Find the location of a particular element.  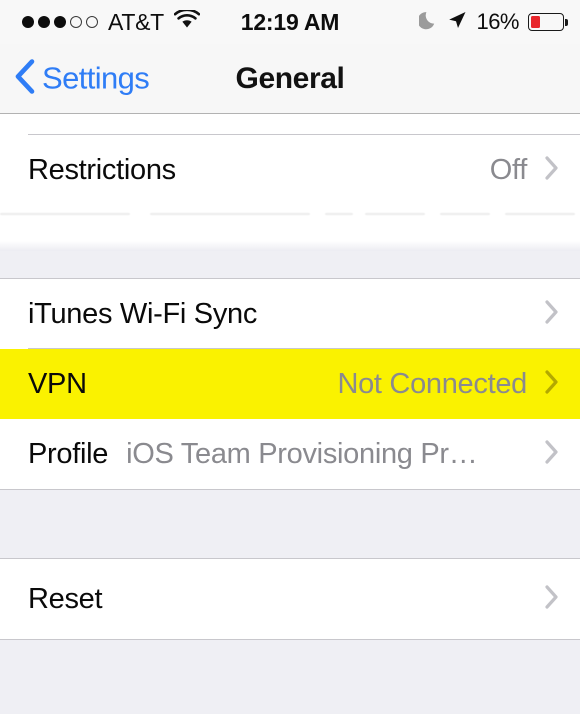

row-label-reset: Reset is located at coordinates (65, 598).